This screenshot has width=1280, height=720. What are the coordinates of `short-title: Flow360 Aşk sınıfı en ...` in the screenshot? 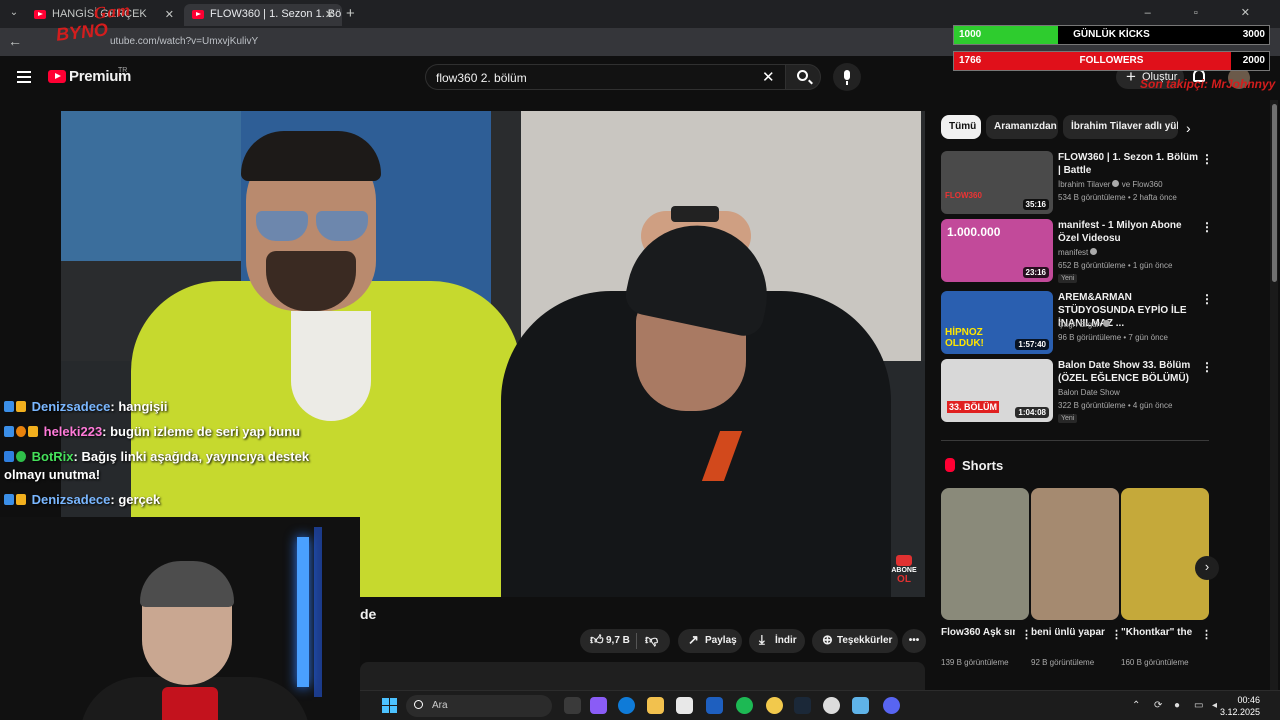 It's located at (978, 633).